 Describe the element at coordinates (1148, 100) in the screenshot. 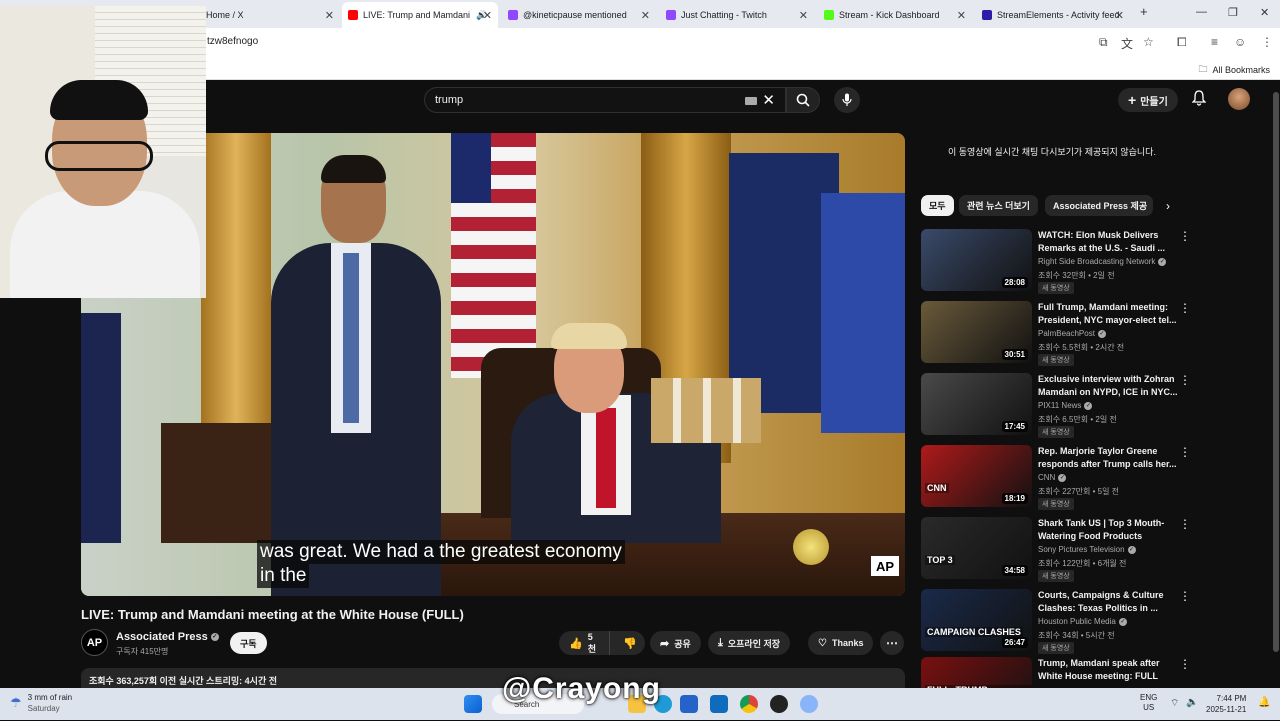

I see `create-button: + 만들기` at that location.